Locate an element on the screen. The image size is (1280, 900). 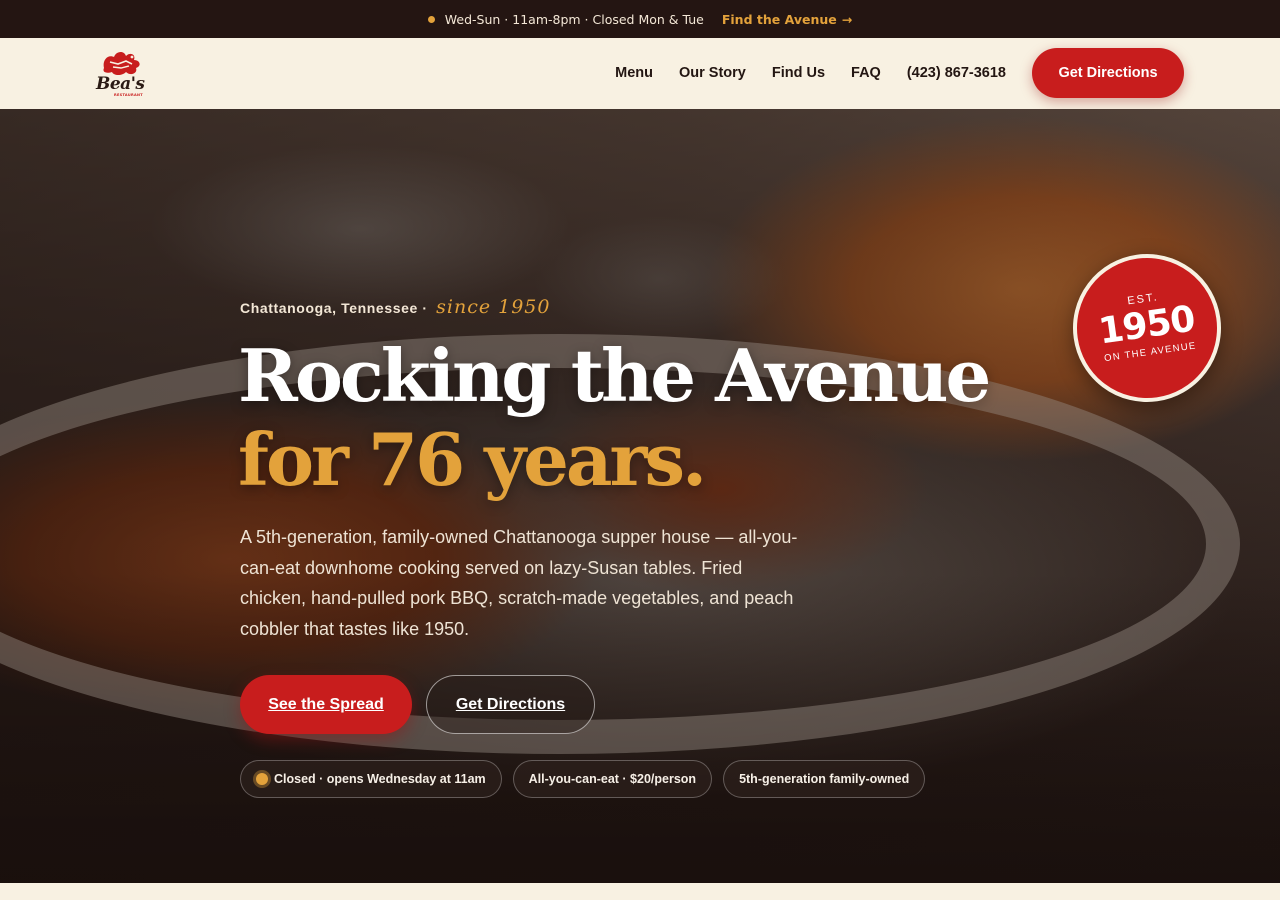
hero-headline: Rocking the Avenue for 76 years. is located at coordinates (614, 417).